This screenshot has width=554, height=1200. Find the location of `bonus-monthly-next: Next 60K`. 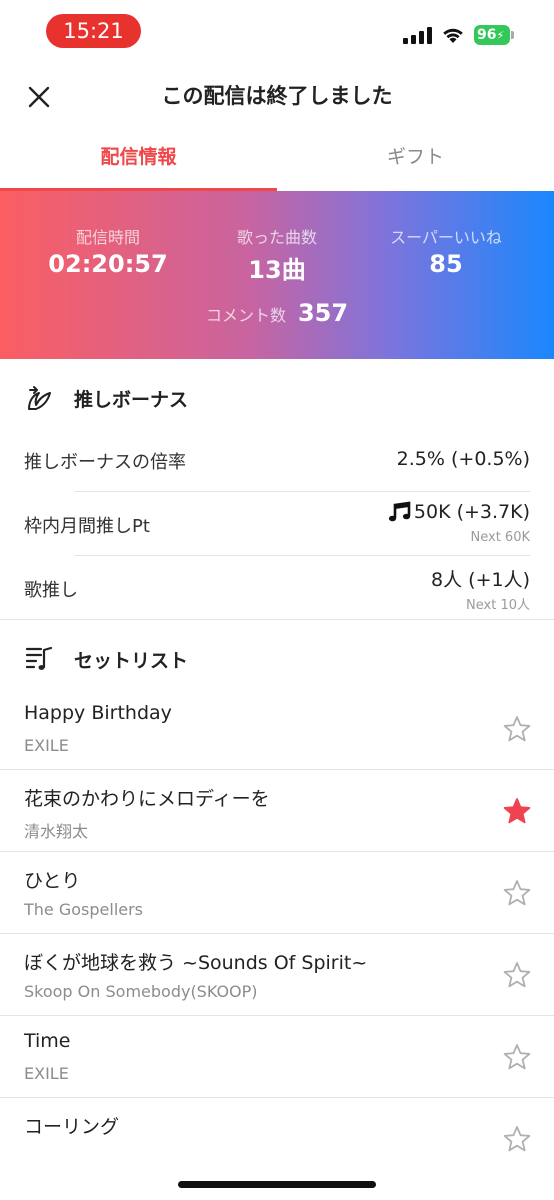

bonus-monthly-next: Next 60K is located at coordinates (500, 537).